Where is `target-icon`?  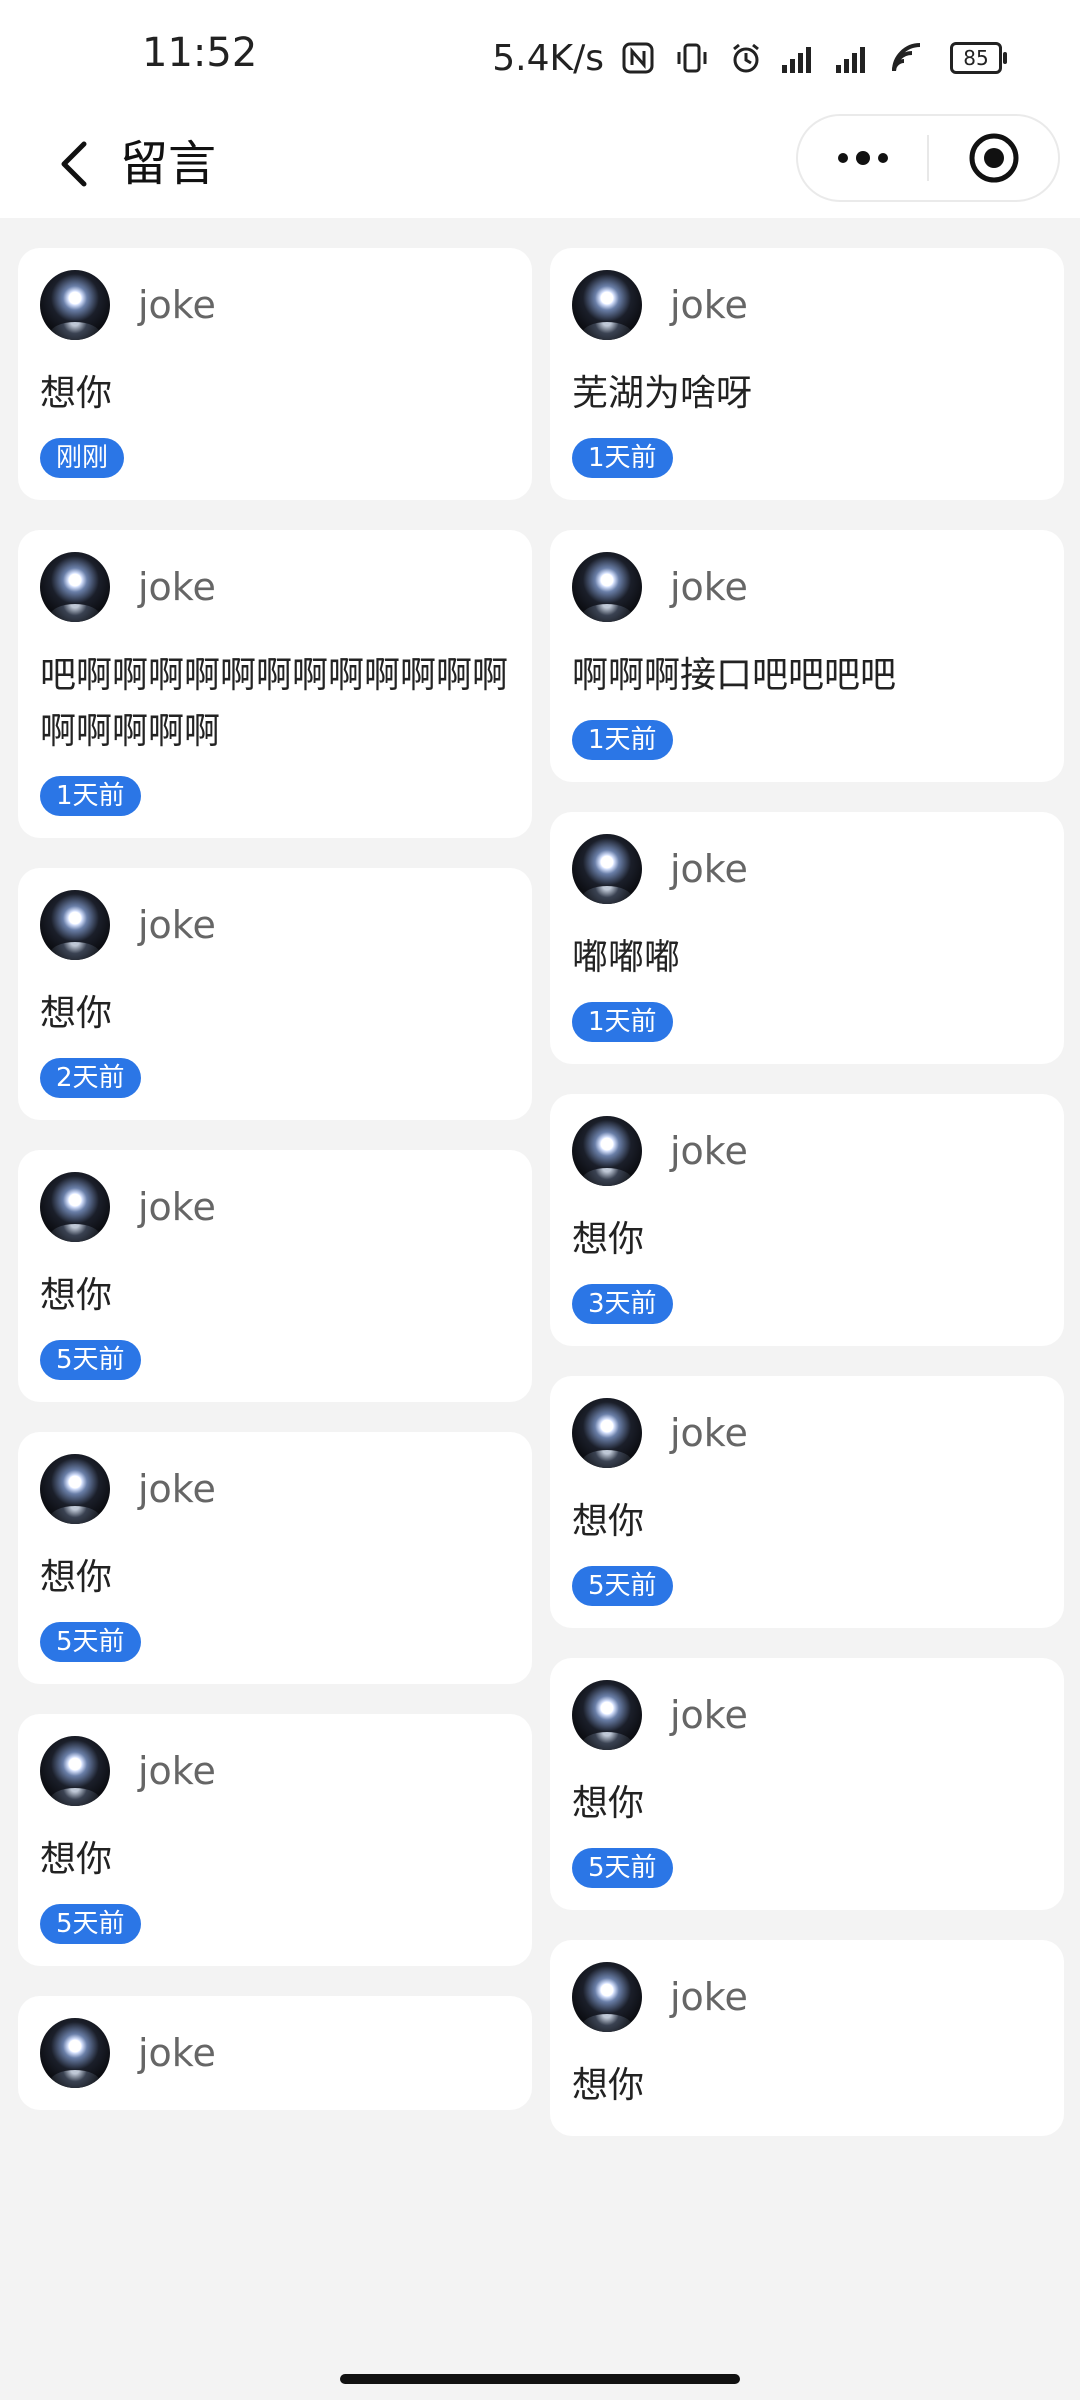
target-icon is located at coordinates (993, 158).